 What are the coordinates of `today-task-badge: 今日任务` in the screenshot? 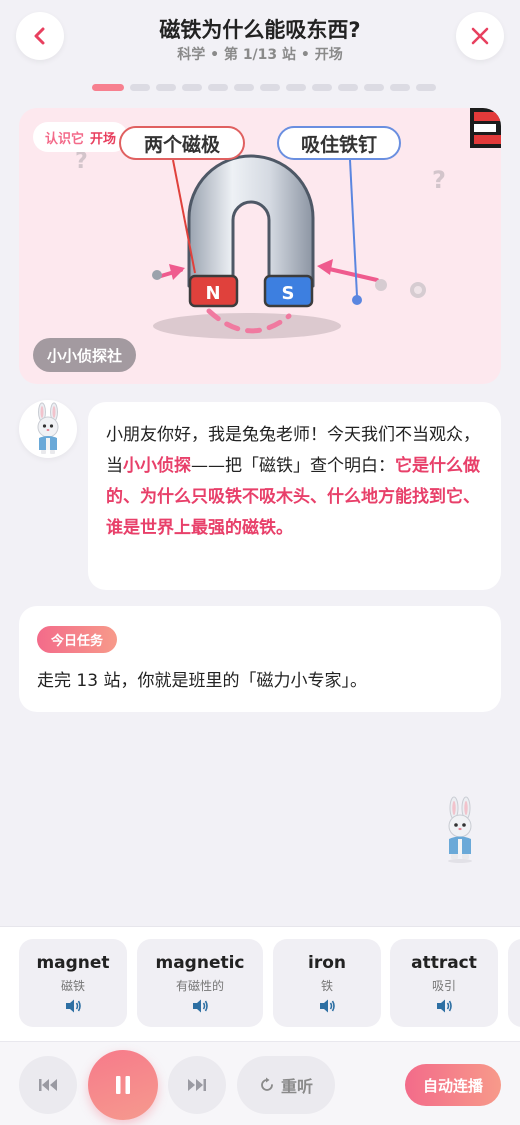 It's located at (77, 639).